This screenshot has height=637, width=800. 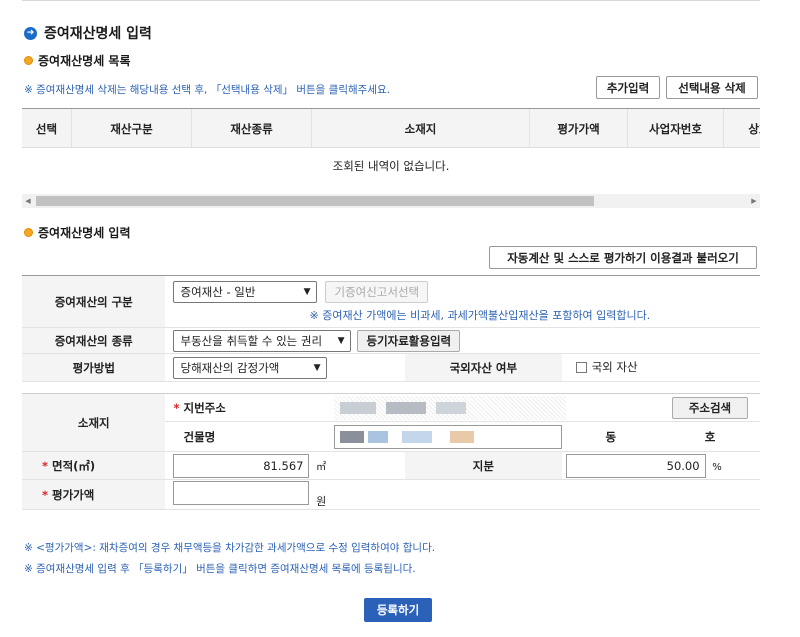 I want to click on register-button: 등록하기, so click(x=398, y=610).